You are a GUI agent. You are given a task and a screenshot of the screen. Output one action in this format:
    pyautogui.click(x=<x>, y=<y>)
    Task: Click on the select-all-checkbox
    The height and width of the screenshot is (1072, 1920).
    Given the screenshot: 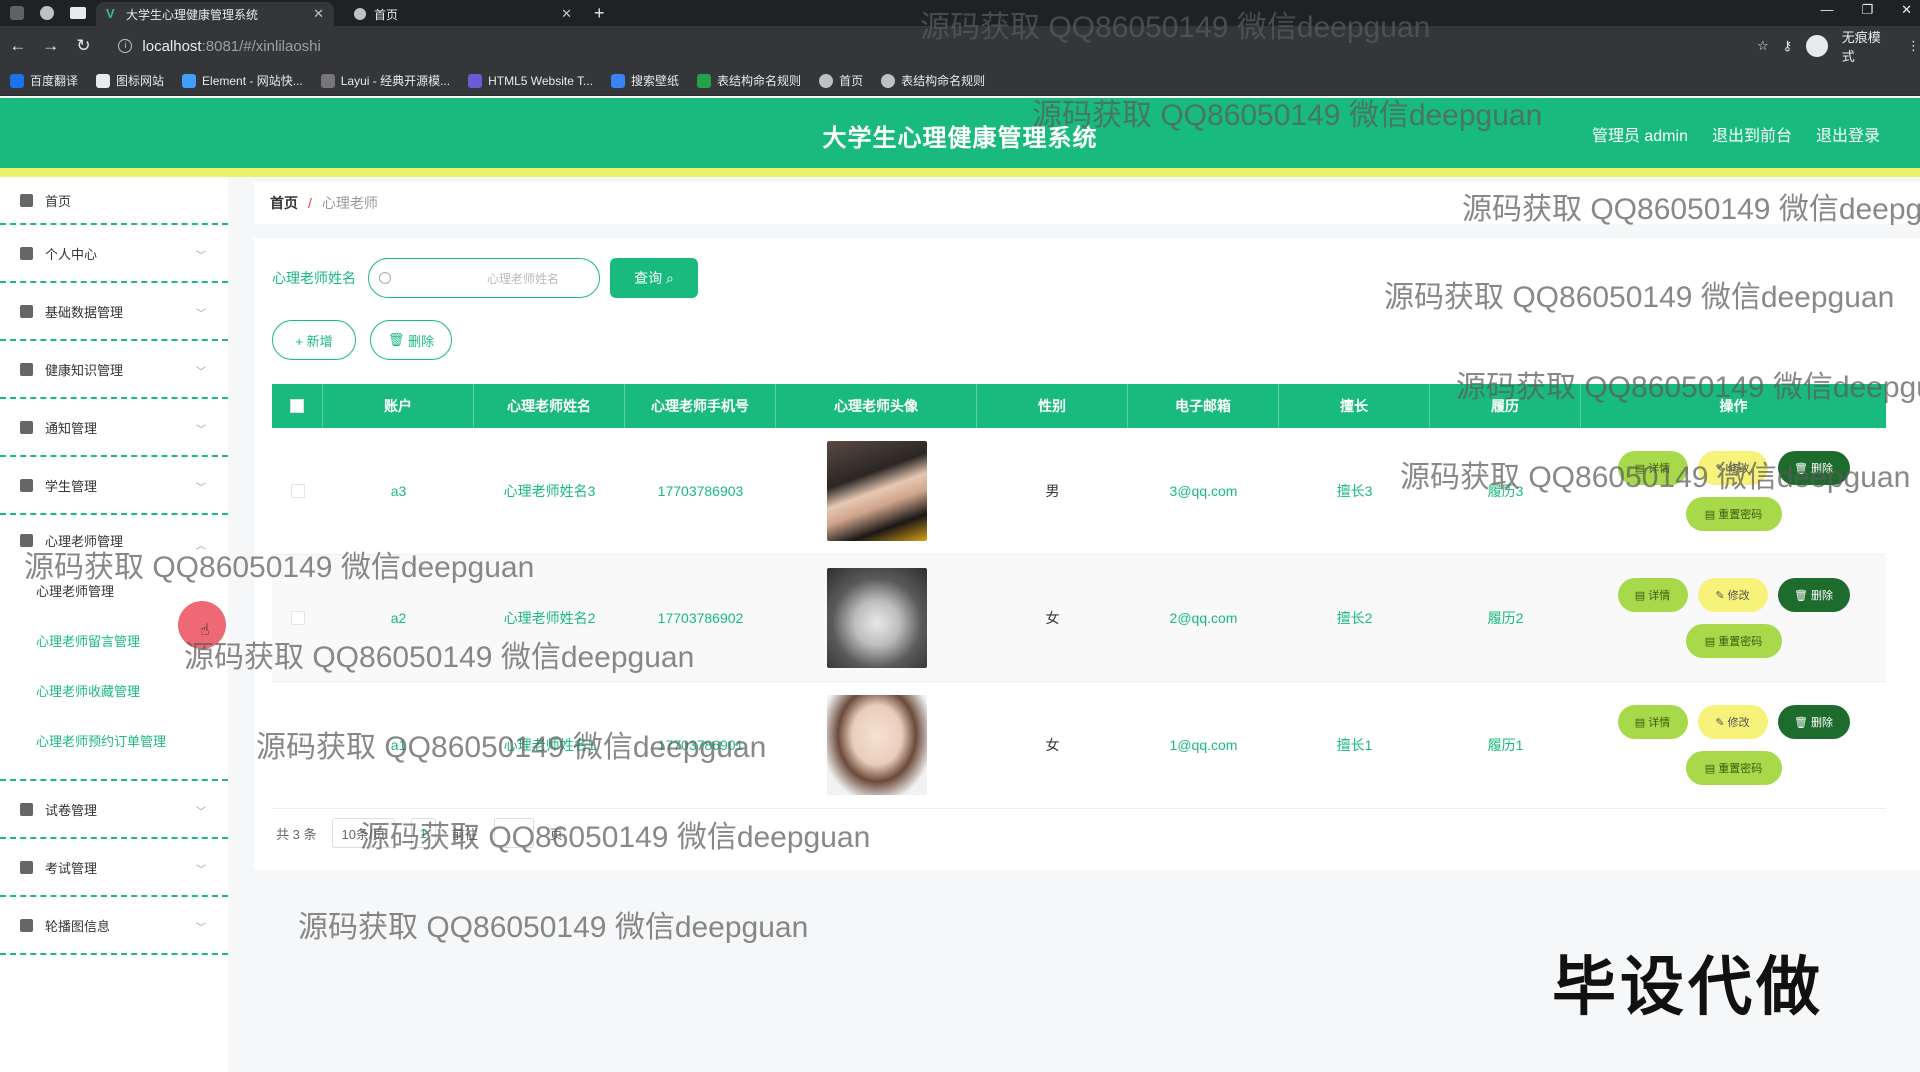 What is the action you would take?
    pyautogui.click(x=297, y=406)
    